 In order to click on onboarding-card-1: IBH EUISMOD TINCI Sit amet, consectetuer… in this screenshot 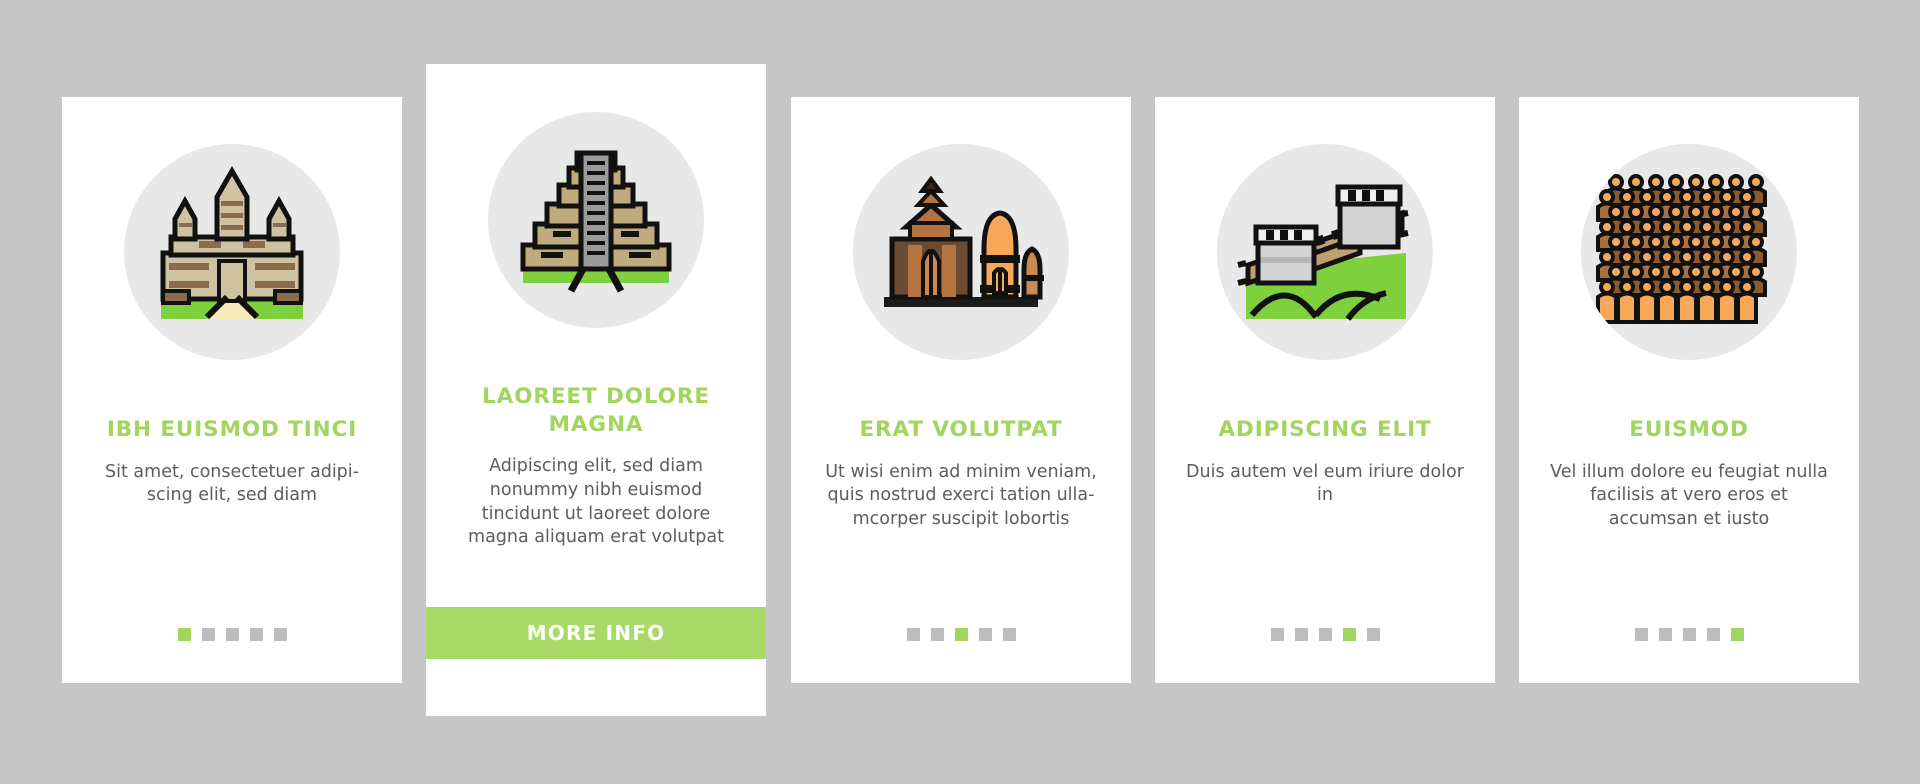, I will do `click(232, 390)`.